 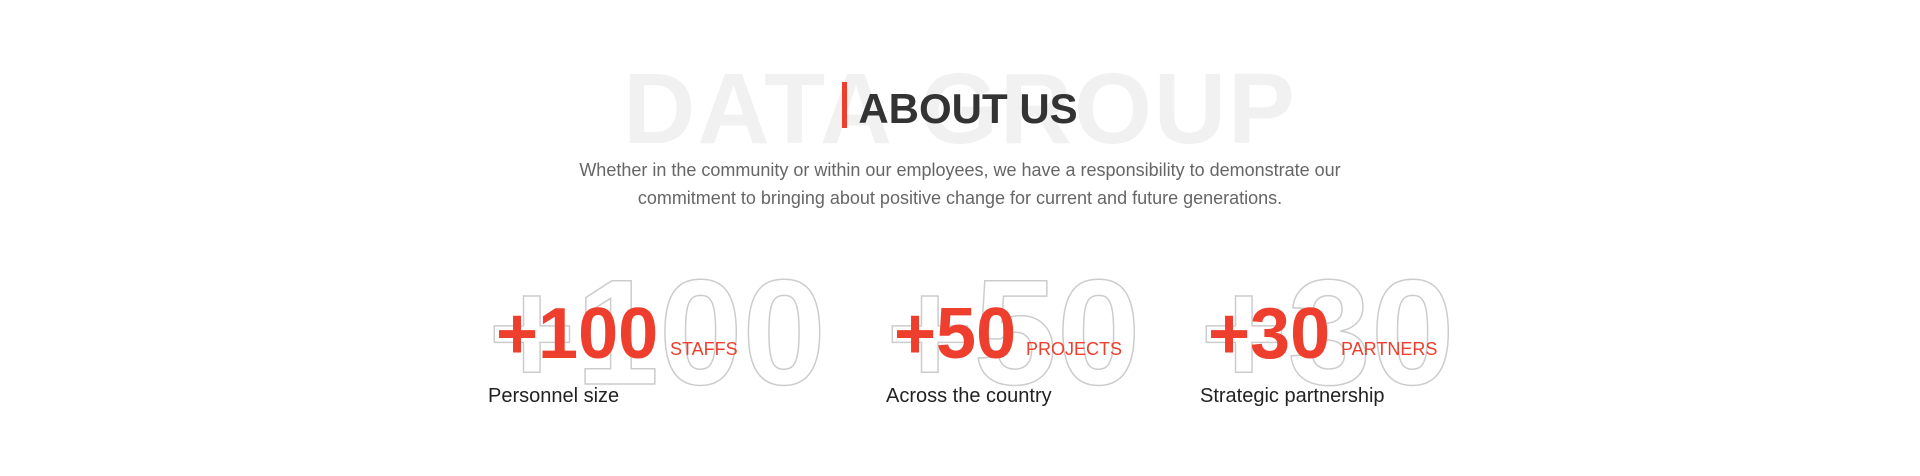 I want to click on stat-value: +100, so click(x=577, y=334).